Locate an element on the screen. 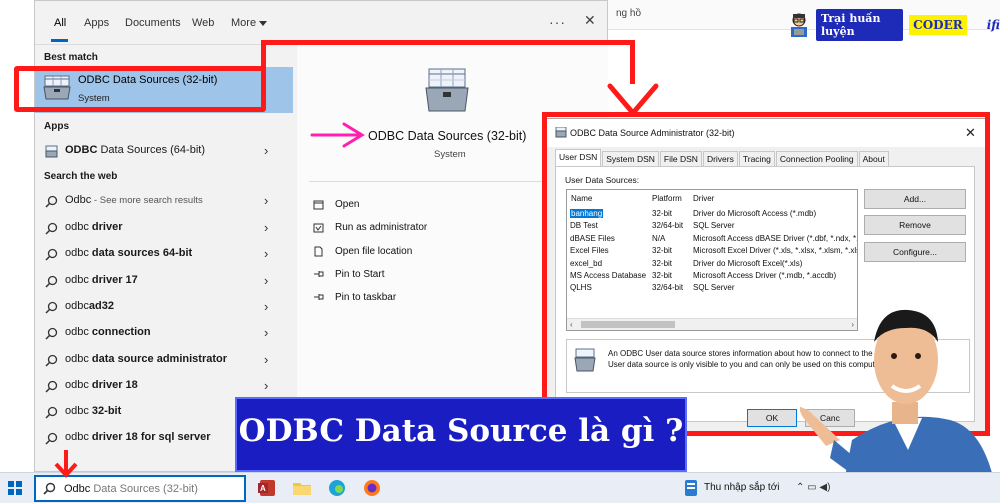  shield-icon is located at coordinates (318, 228).